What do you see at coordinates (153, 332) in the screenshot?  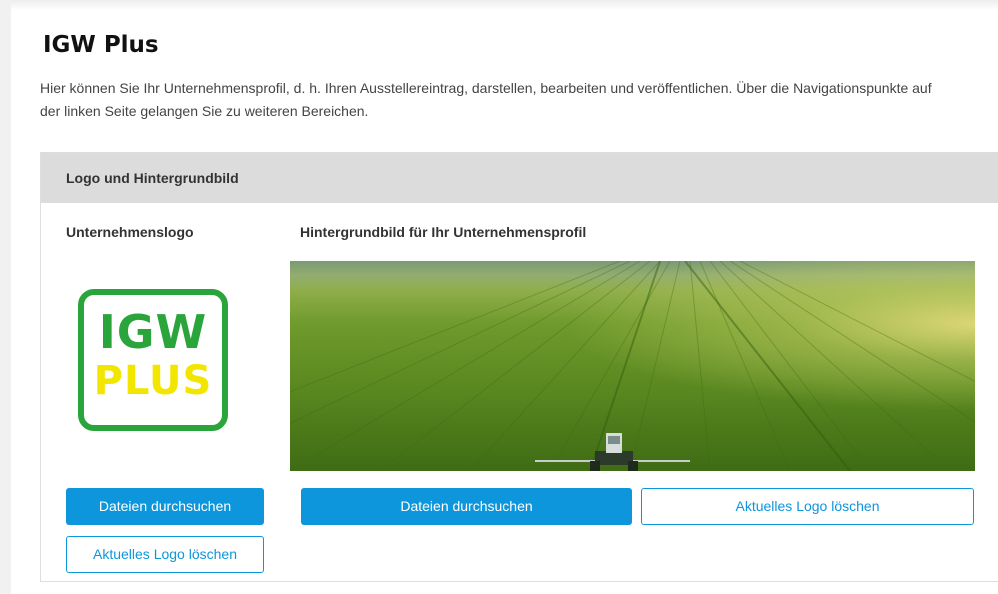 I see `logo-text-igw: IGW` at bounding box center [153, 332].